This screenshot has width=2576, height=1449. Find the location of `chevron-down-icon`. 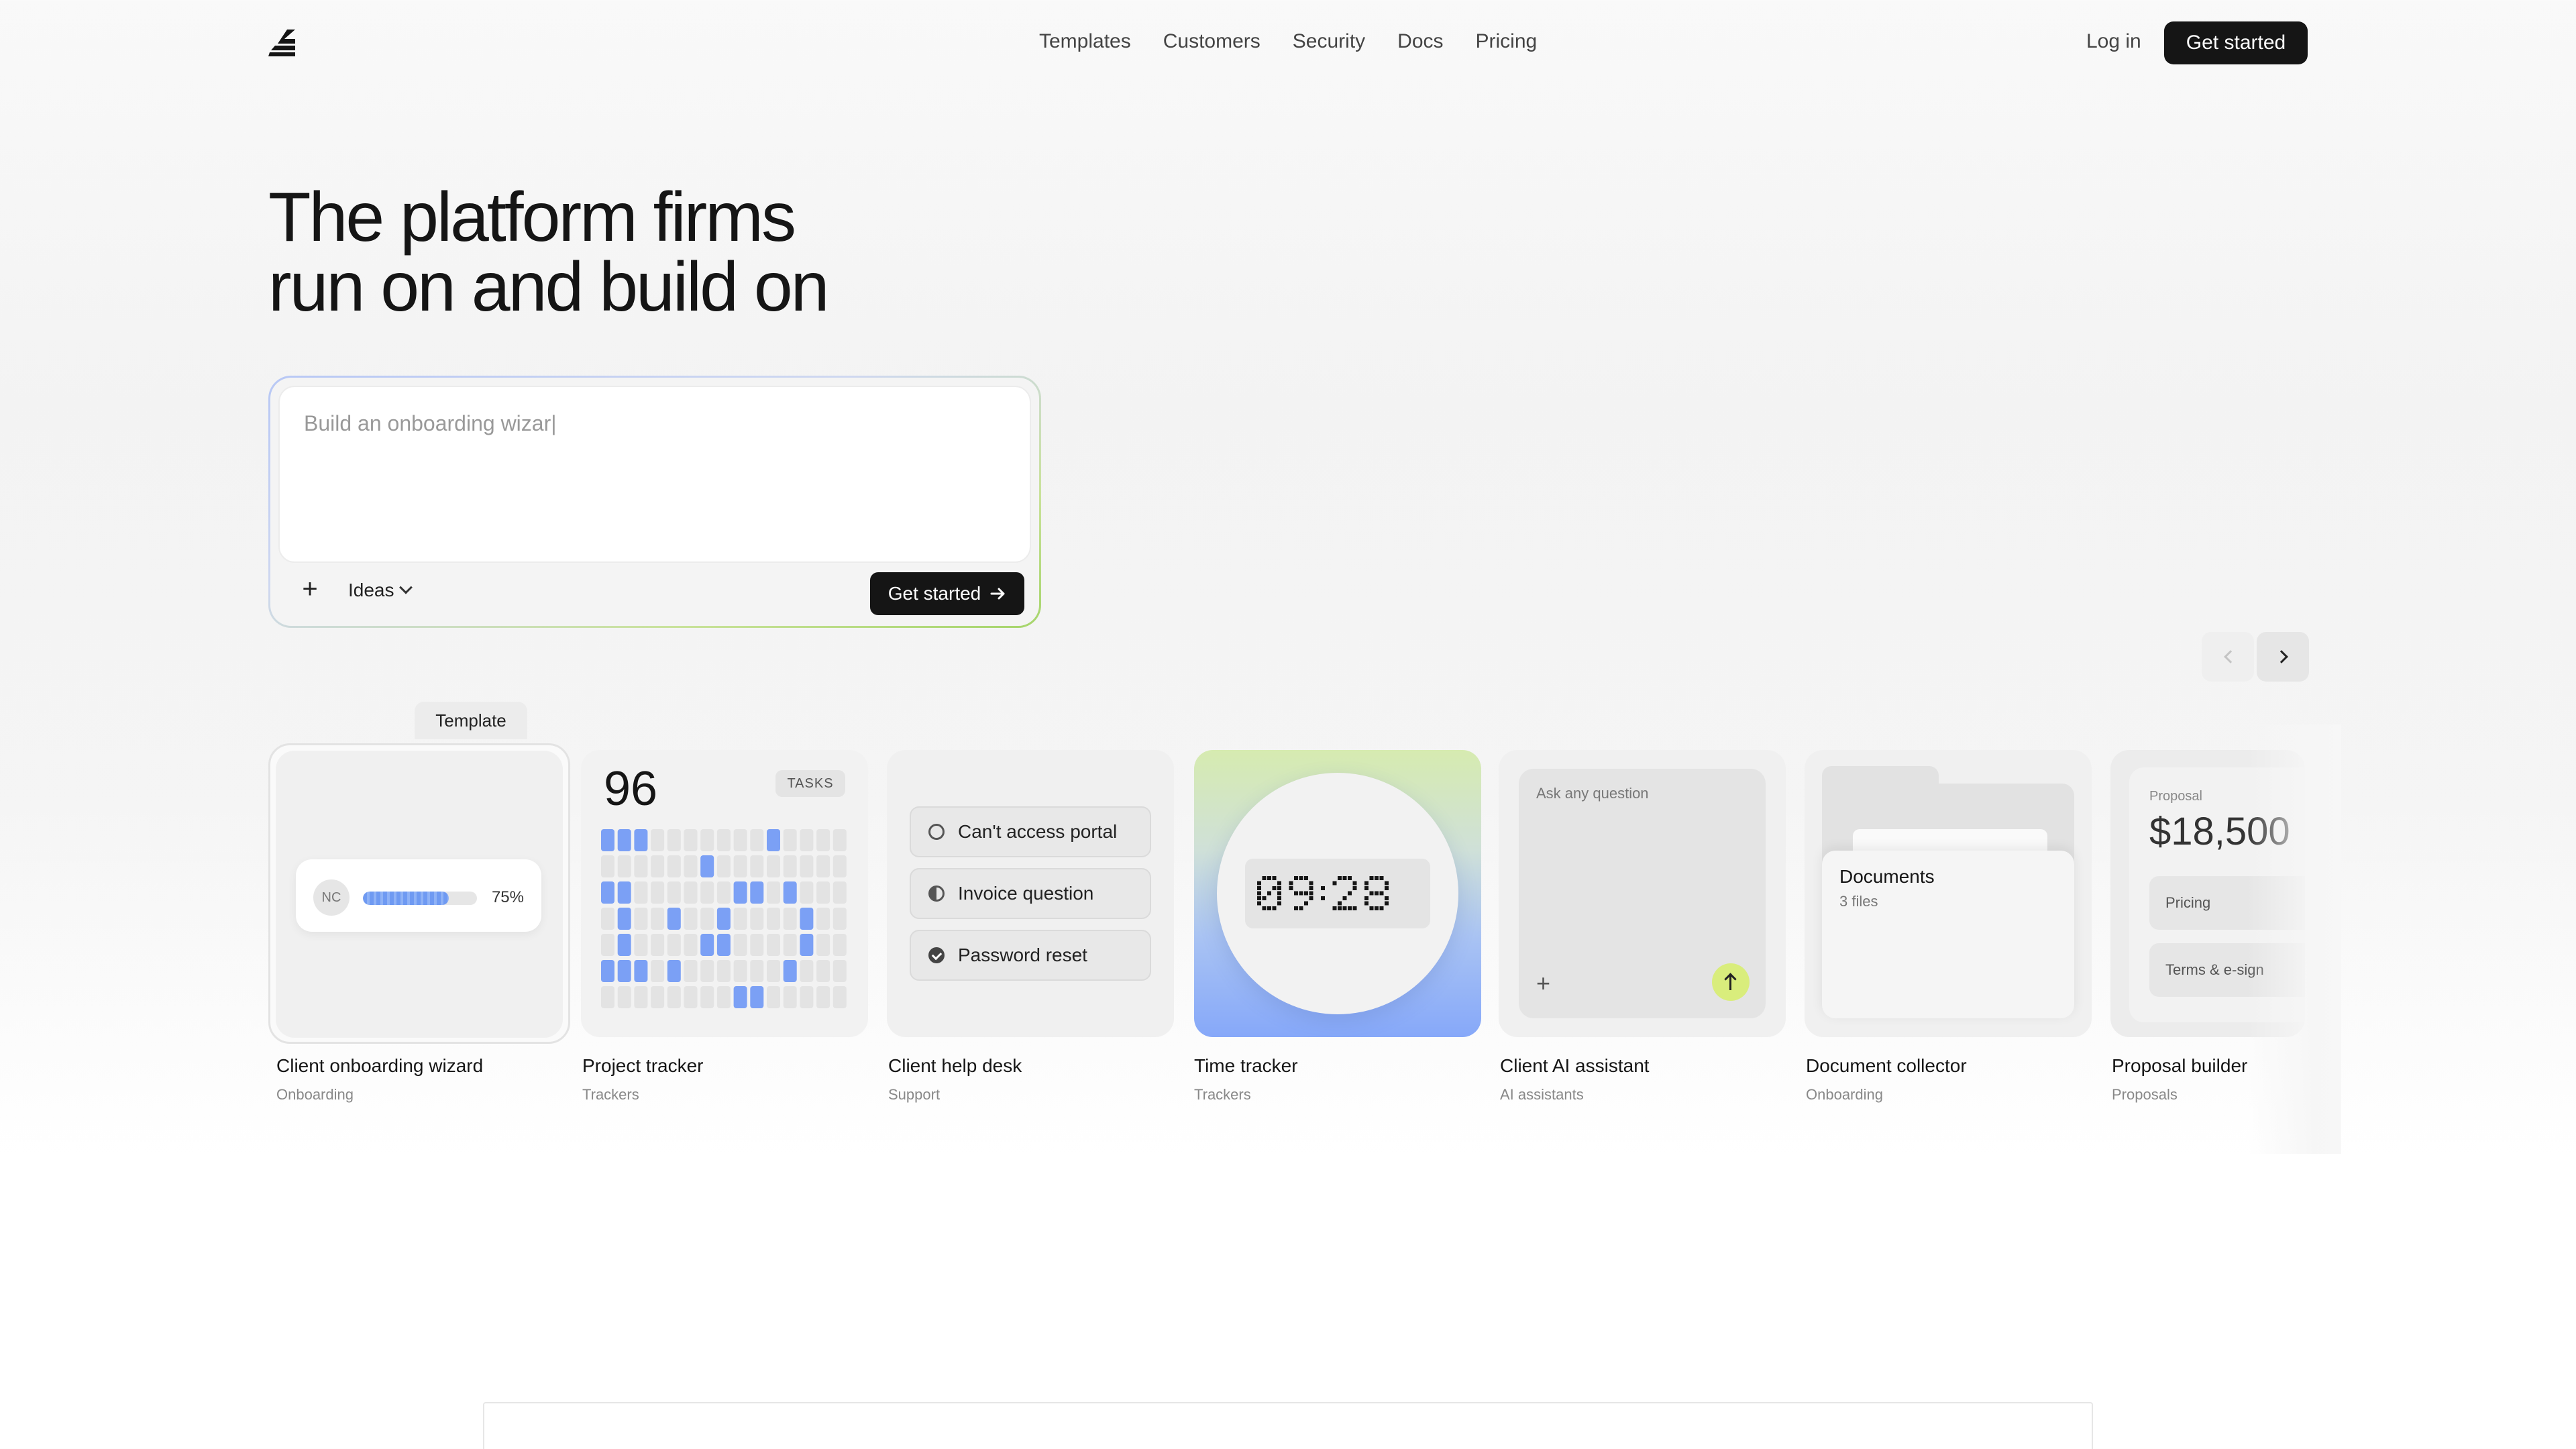

chevron-down-icon is located at coordinates (405, 587).